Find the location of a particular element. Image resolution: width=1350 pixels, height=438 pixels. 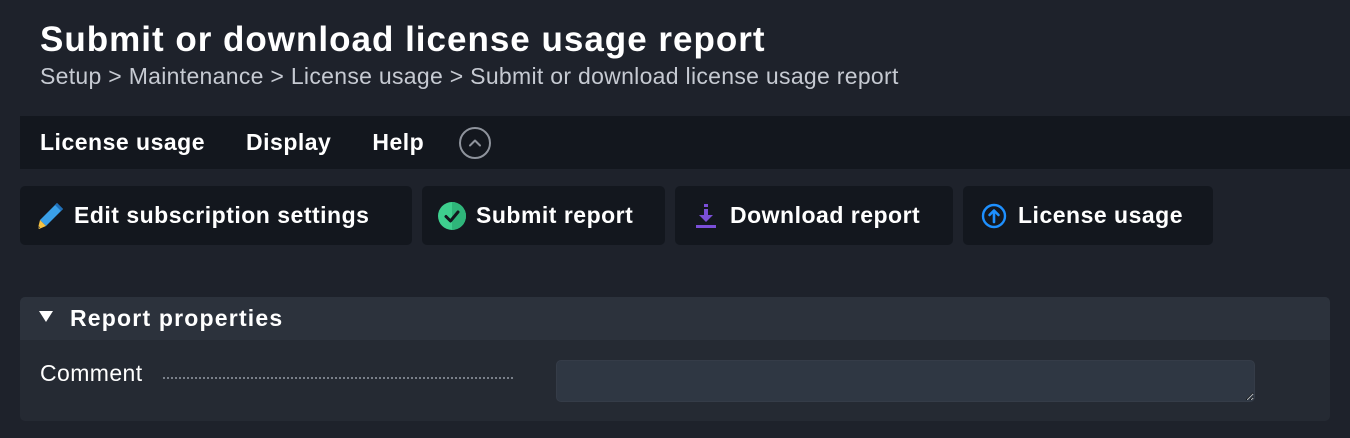

menu-display: Display is located at coordinates (288, 142).